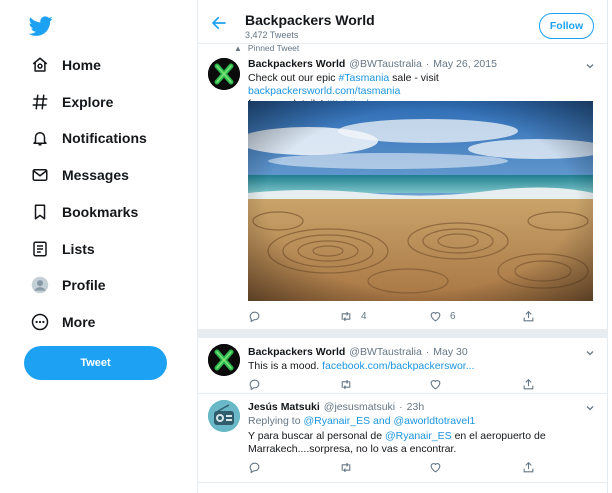 The width and height of the screenshot is (612, 493). I want to click on page-title: Backpackers World, so click(310, 20).